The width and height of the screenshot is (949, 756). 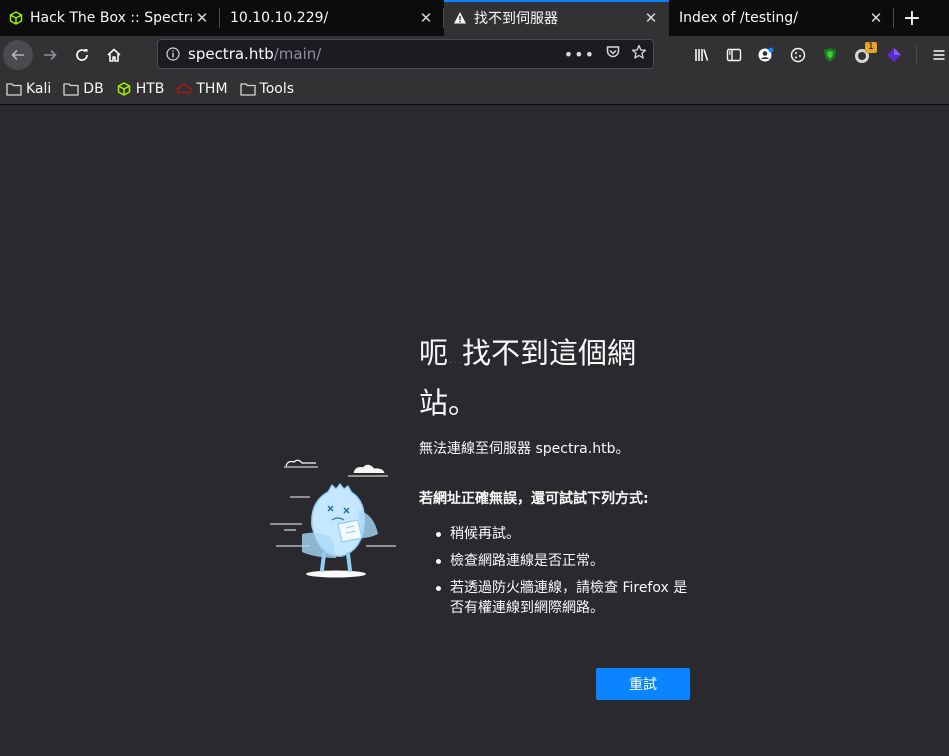 What do you see at coordinates (862, 55) in the screenshot?
I see `proxy-extension-button: 1` at bounding box center [862, 55].